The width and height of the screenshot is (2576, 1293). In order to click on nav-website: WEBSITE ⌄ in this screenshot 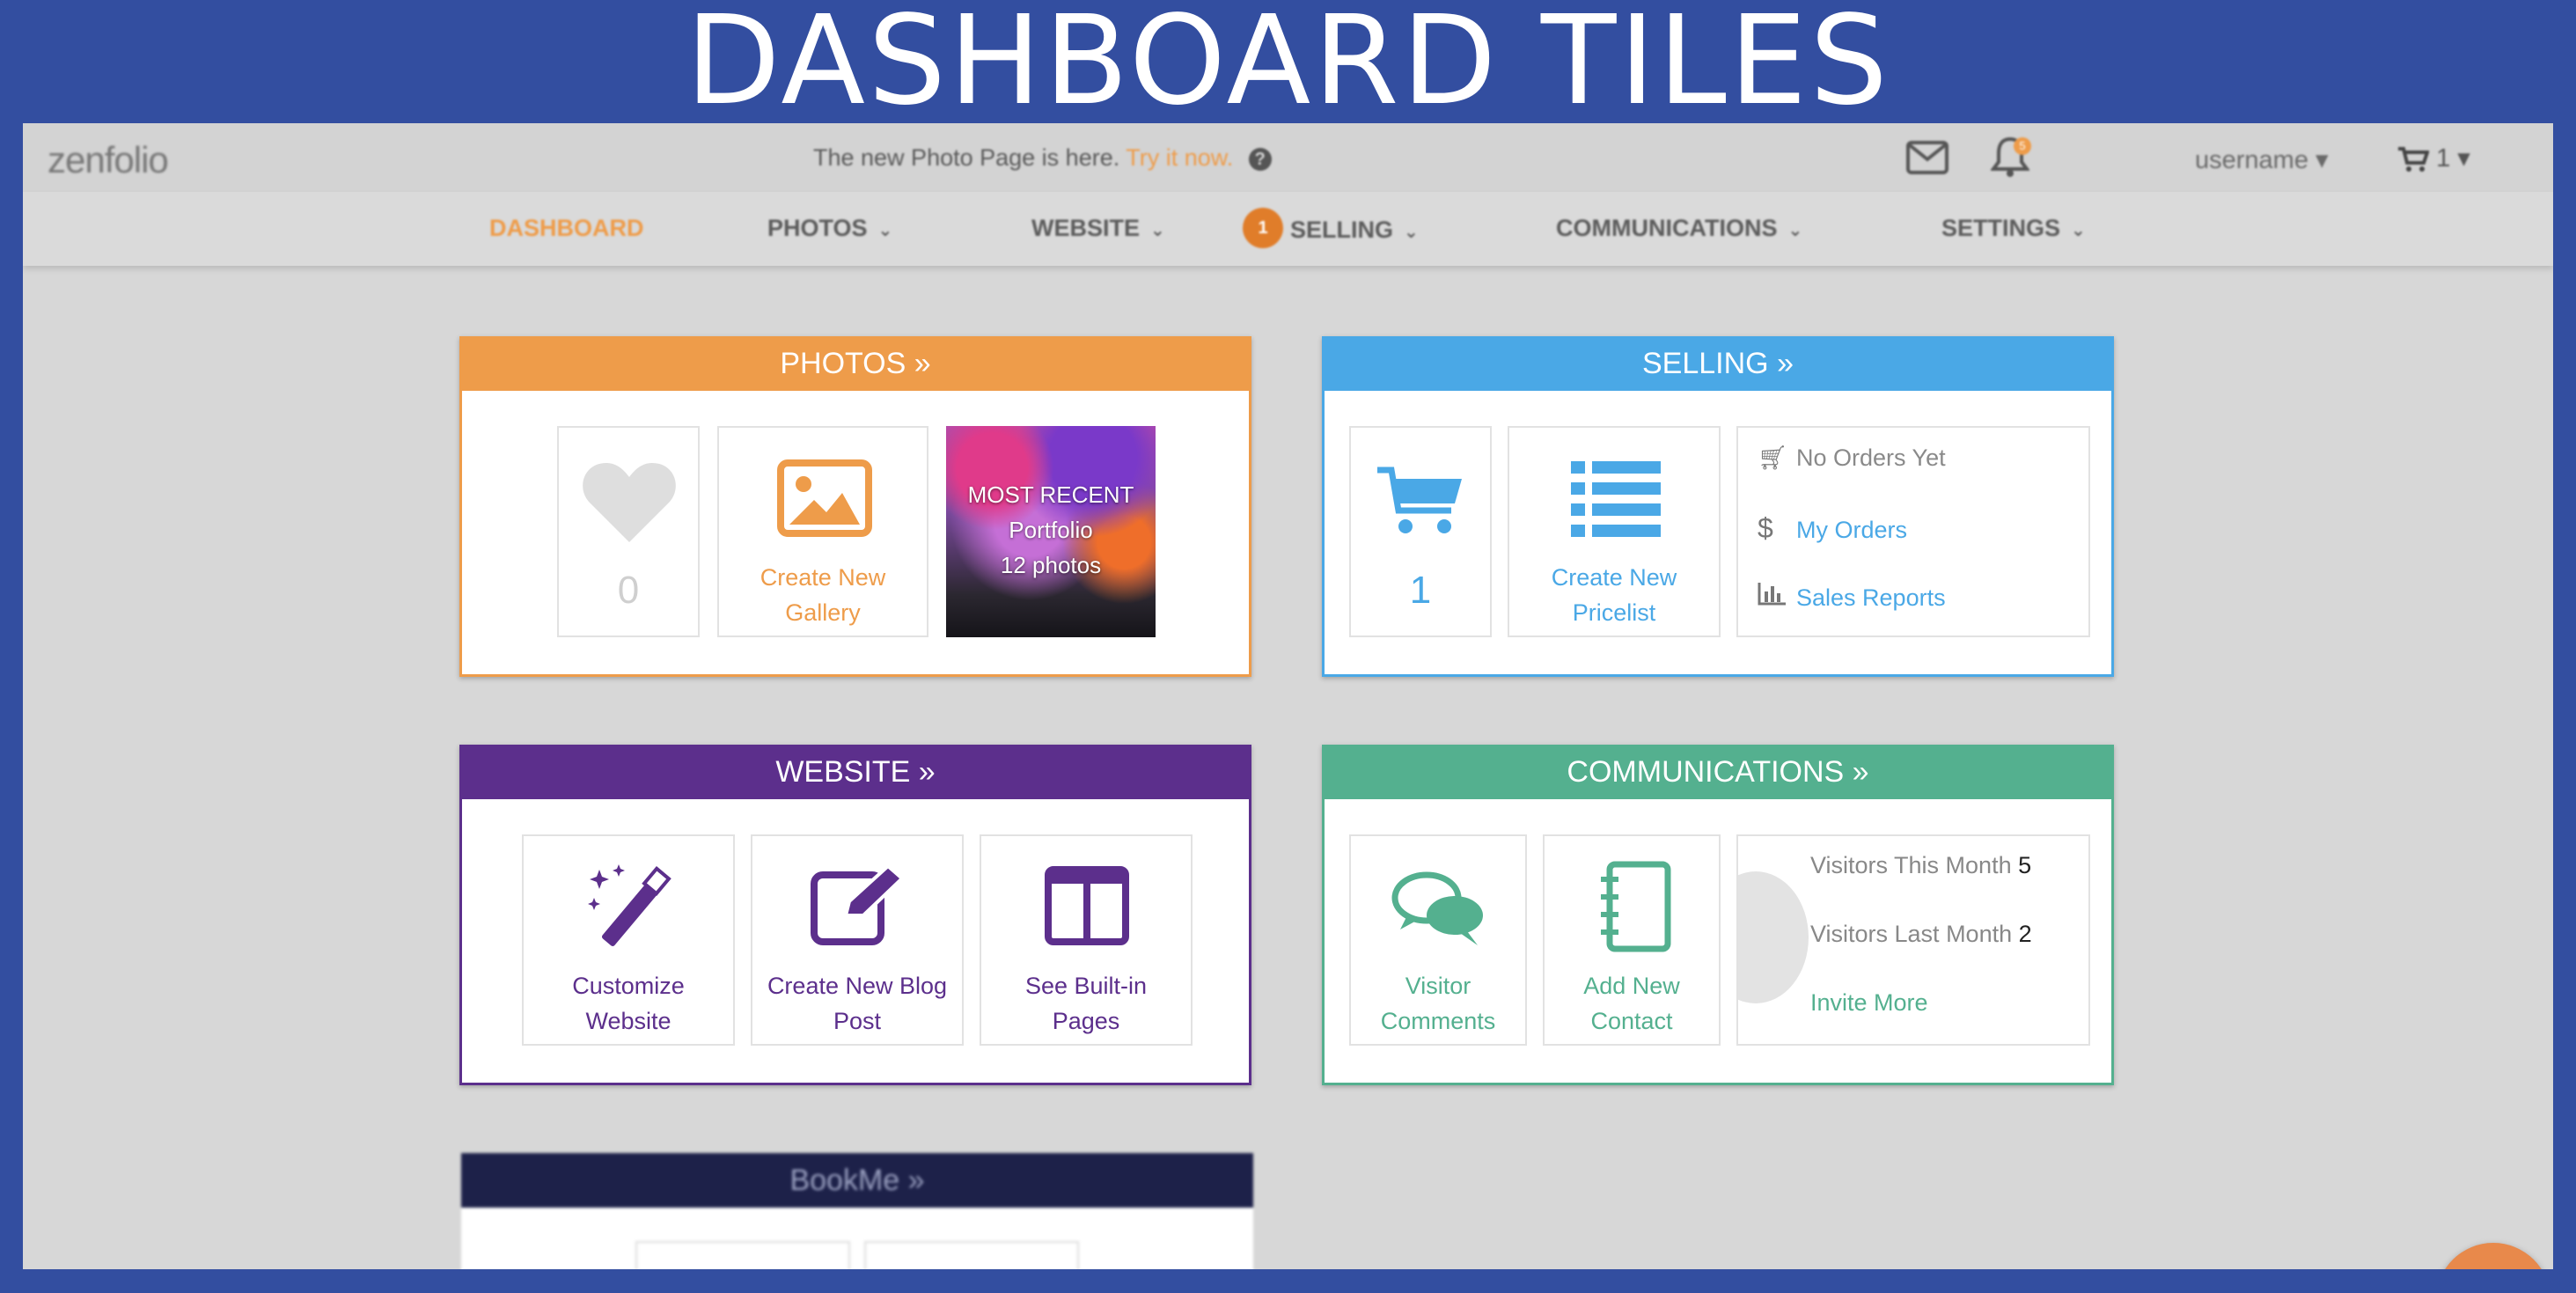, I will do `click(1098, 228)`.